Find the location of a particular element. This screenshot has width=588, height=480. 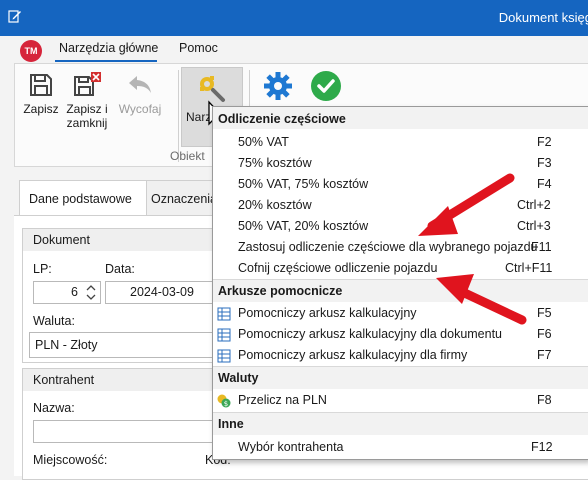

active-tab-underline is located at coordinates (106, 61).